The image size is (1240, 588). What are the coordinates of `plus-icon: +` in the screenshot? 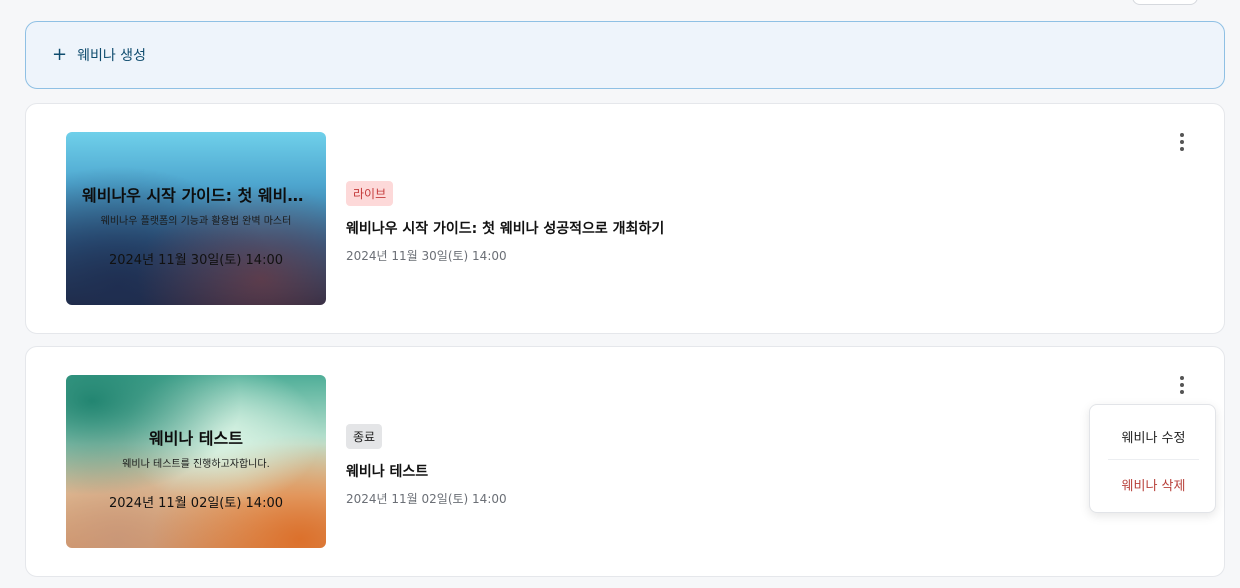 It's located at (60, 54).